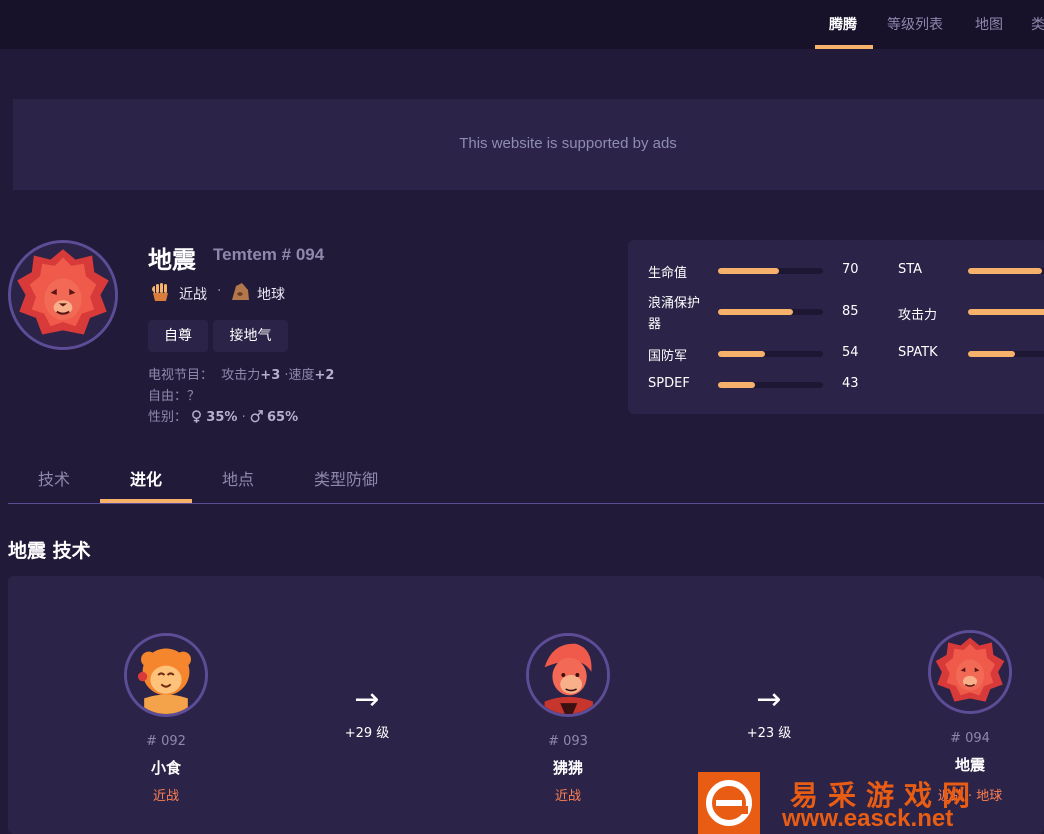 Image resolution: width=1044 pixels, height=834 pixels. What do you see at coordinates (282, 417) in the screenshot?
I see `gender-male-value: 65%` at bounding box center [282, 417].